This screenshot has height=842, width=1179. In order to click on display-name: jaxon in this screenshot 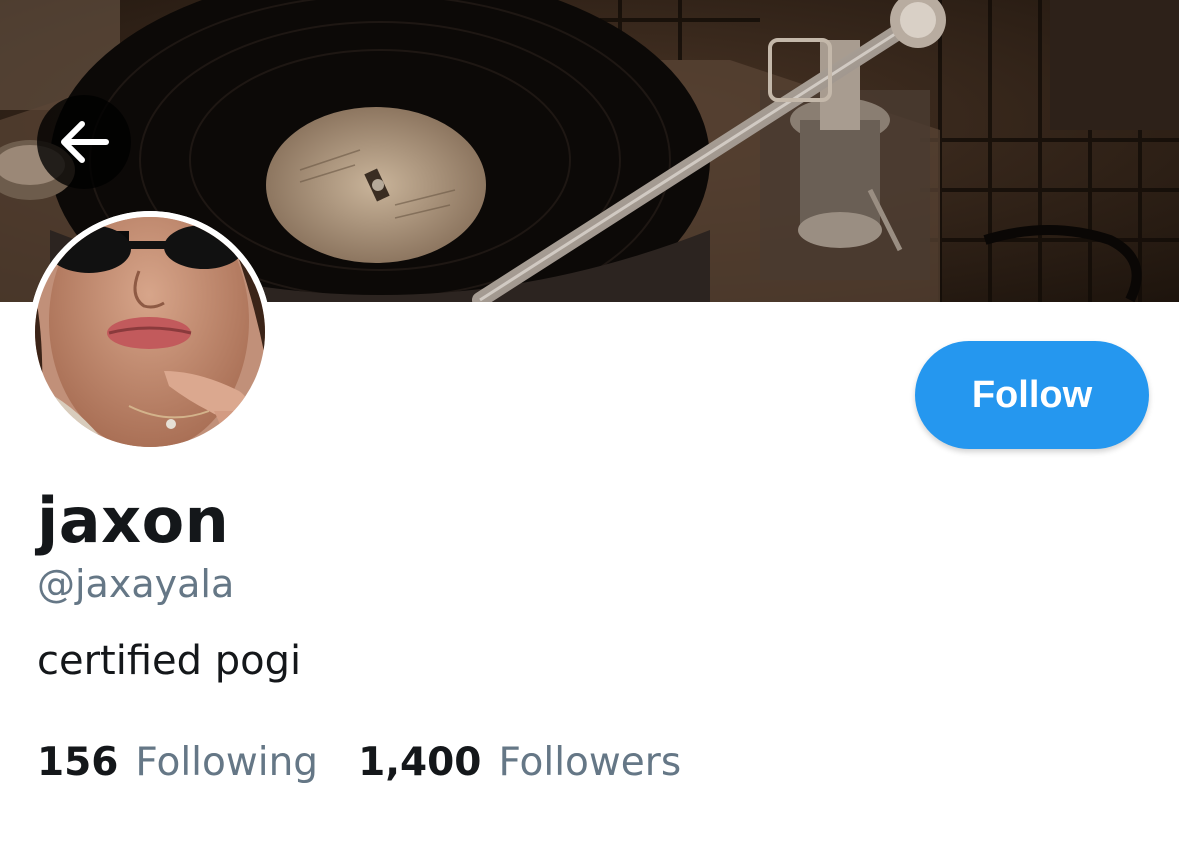, I will do `click(133, 520)`.